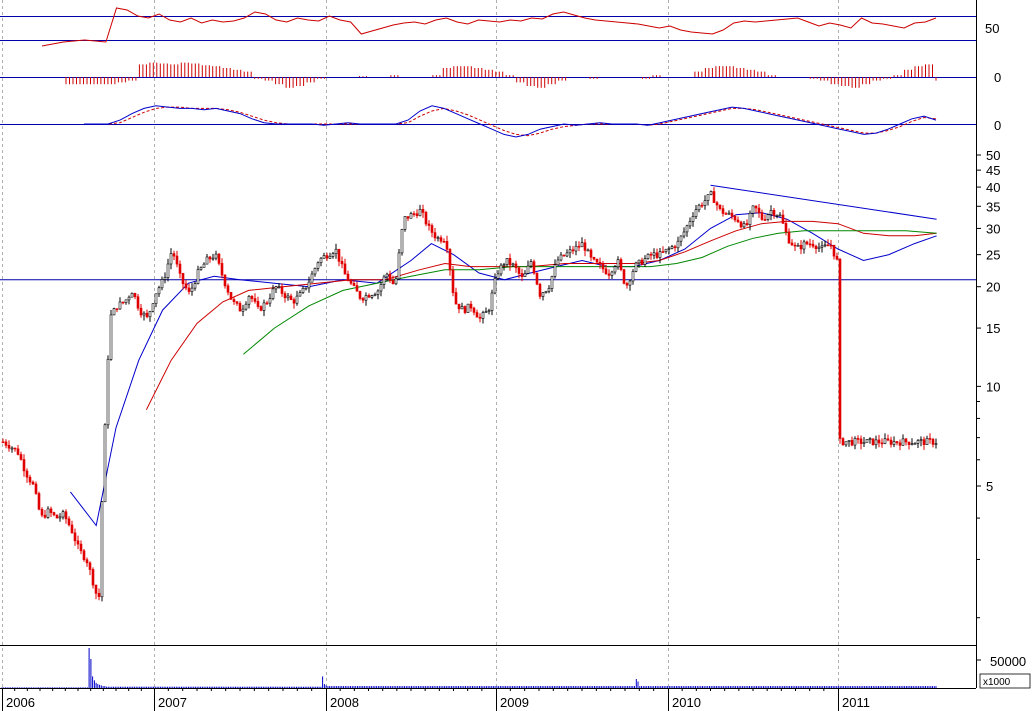  What do you see at coordinates (993, 206) in the screenshot?
I see `y-tick-label: 35` at bounding box center [993, 206].